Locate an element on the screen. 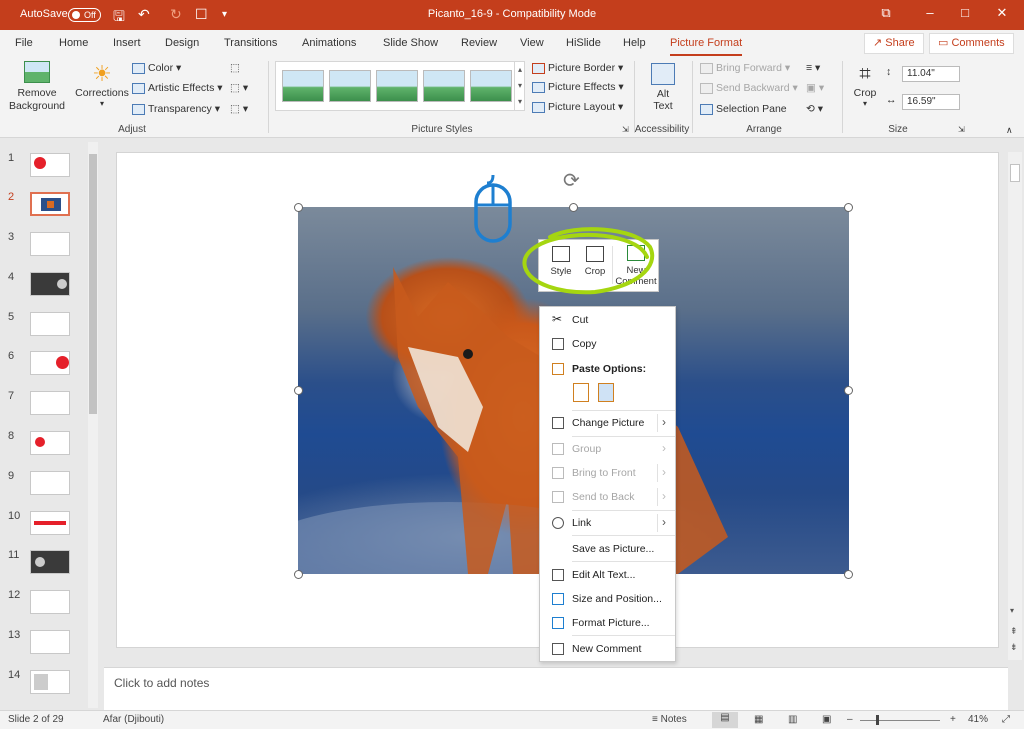 This screenshot has width=1024, height=729. group-icon: ▣ ▾ is located at coordinates (815, 88).